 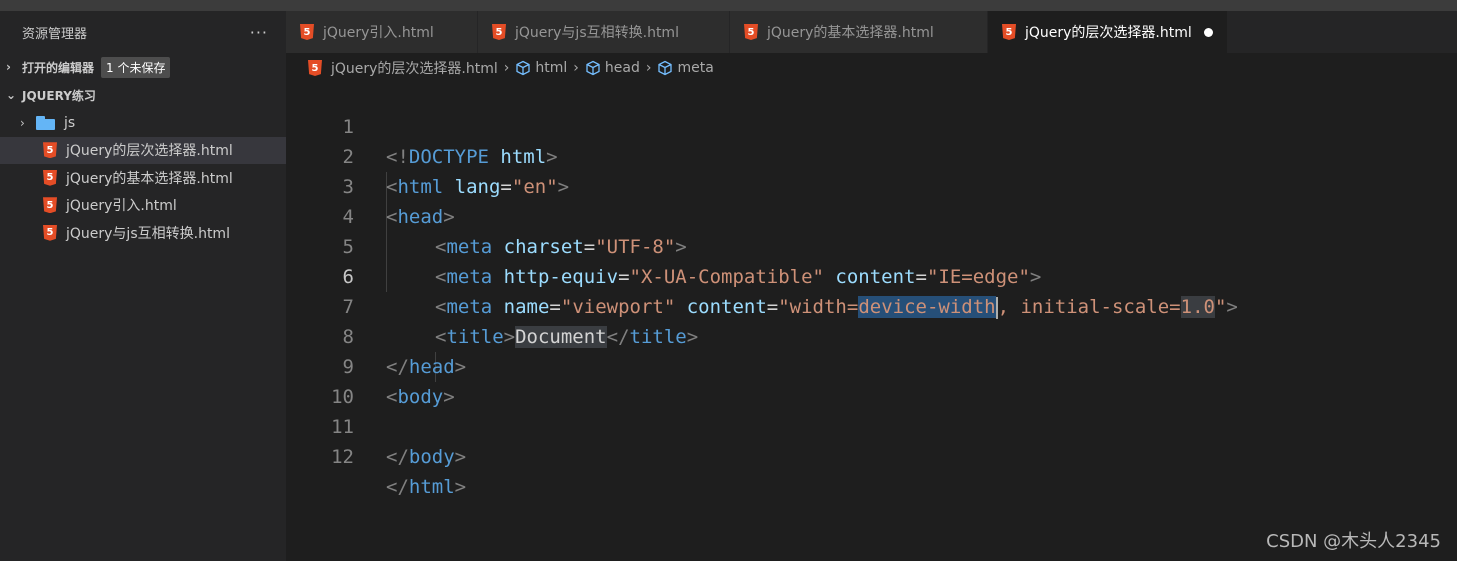 I want to click on code-line: 10, so click(x=320, y=380).